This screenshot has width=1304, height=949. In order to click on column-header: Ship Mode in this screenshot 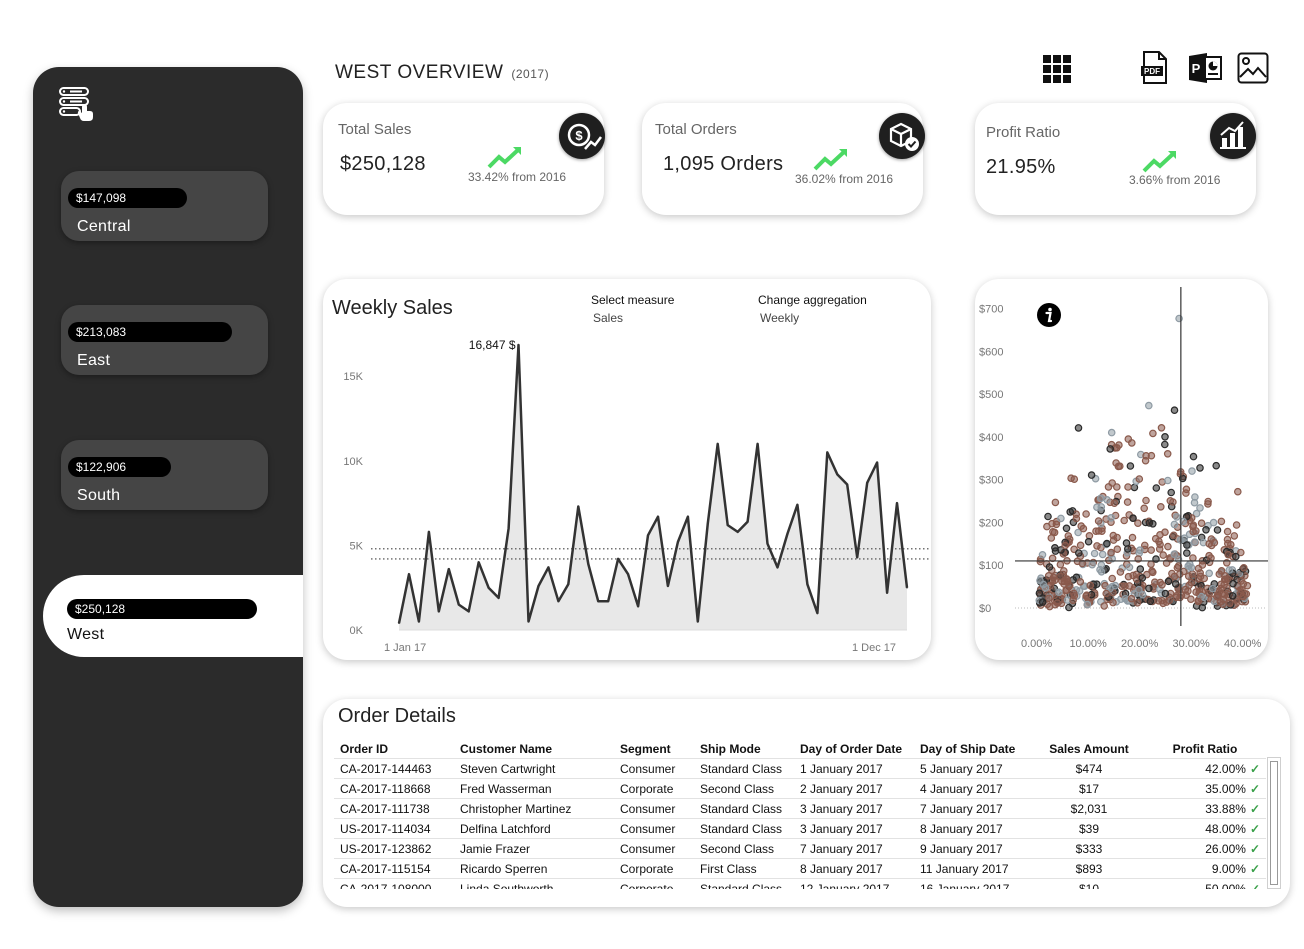, I will do `click(744, 749)`.